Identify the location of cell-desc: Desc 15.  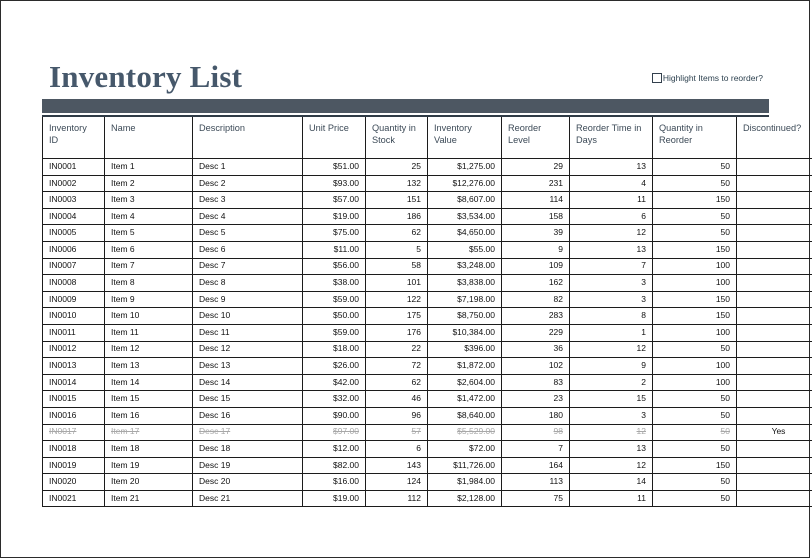
(247, 399).